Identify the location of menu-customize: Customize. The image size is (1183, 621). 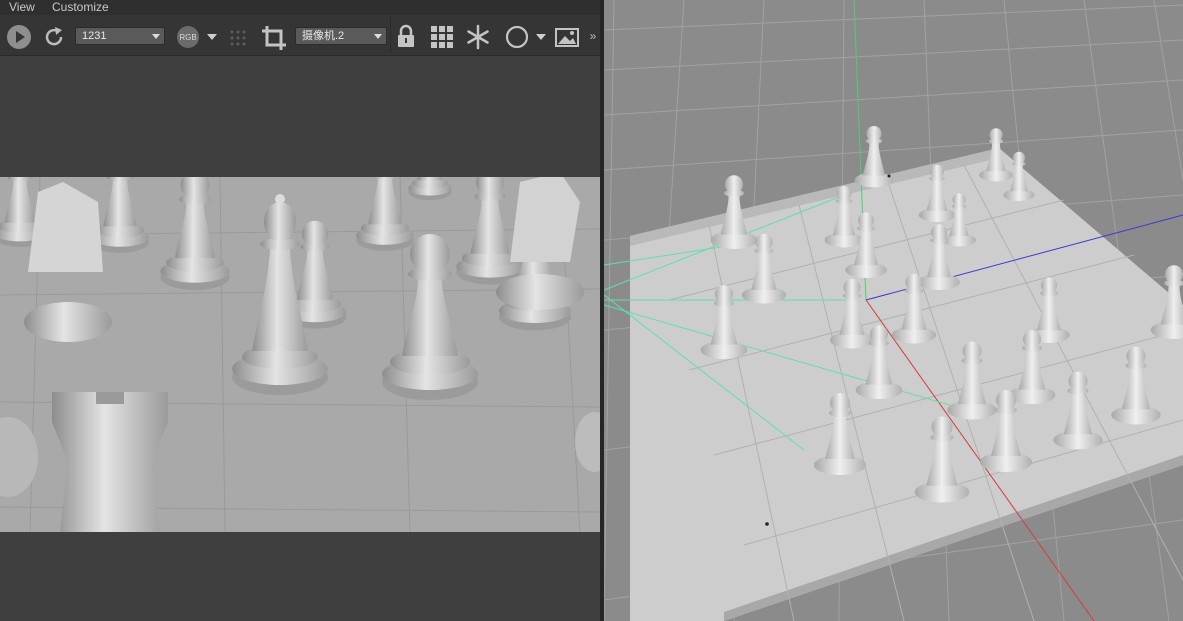
(80, 7).